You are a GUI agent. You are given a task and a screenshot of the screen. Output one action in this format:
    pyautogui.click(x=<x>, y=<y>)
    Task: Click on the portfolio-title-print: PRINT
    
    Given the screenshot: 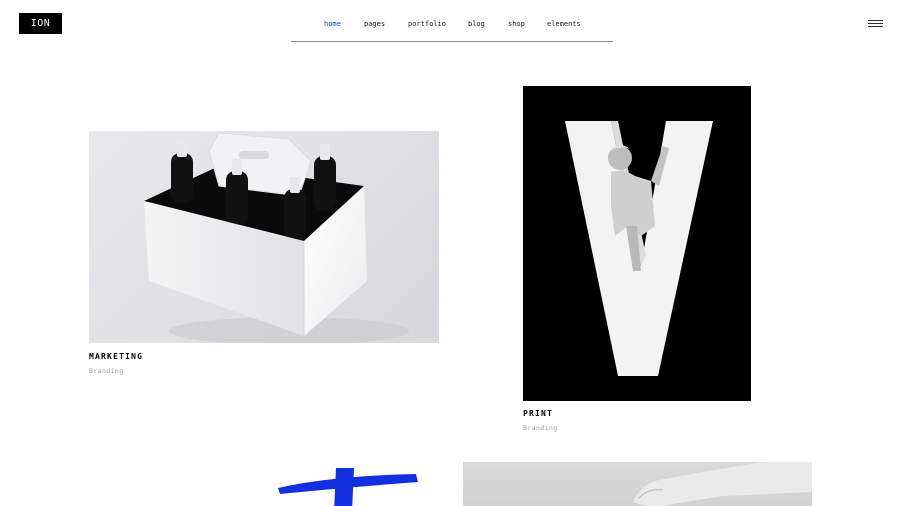 What is the action you would take?
    pyautogui.click(x=538, y=413)
    